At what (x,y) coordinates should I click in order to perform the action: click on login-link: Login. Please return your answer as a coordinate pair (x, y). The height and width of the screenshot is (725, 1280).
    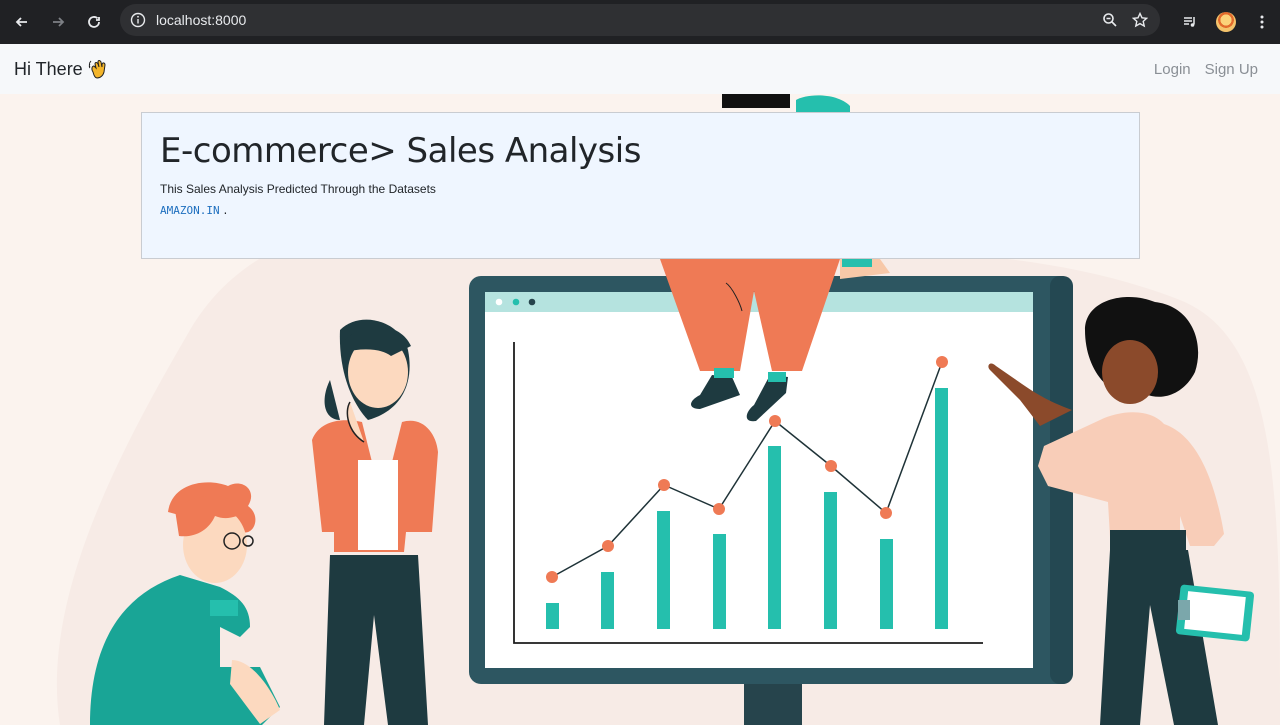
    Looking at the image, I should click on (1172, 69).